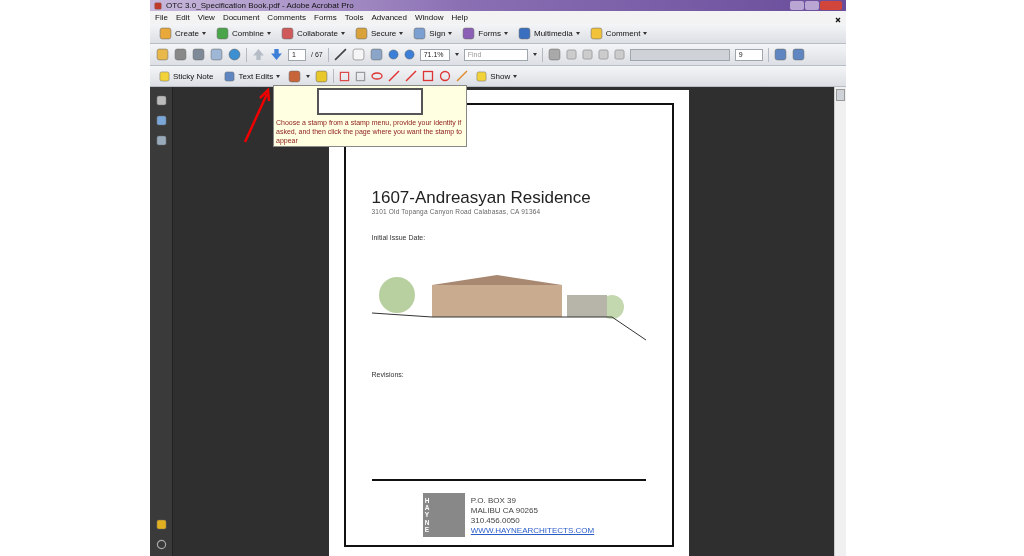  What do you see at coordinates (411, 76) in the screenshot?
I see `line-icon` at bounding box center [411, 76].